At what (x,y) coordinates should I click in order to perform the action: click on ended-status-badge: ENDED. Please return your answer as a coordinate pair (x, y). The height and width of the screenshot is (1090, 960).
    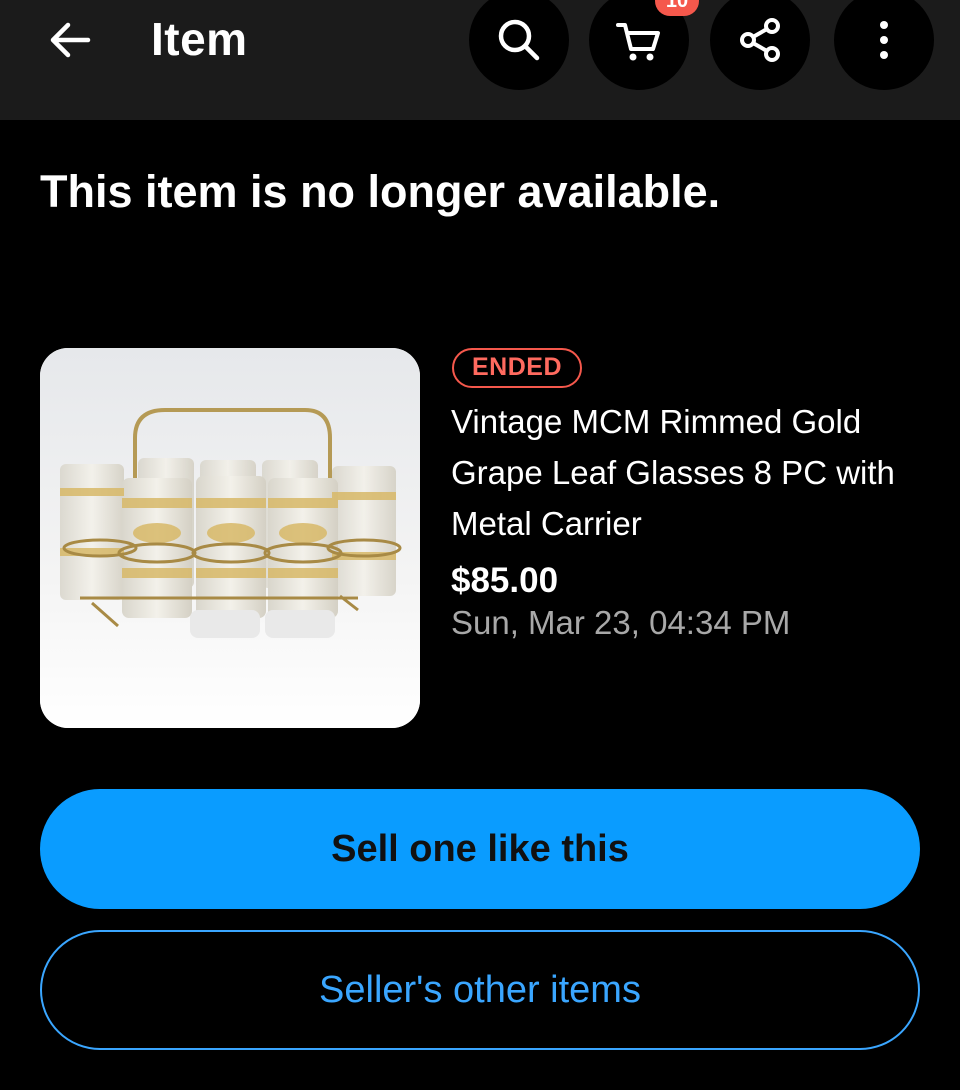
    Looking at the image, I should click on (517, 368).